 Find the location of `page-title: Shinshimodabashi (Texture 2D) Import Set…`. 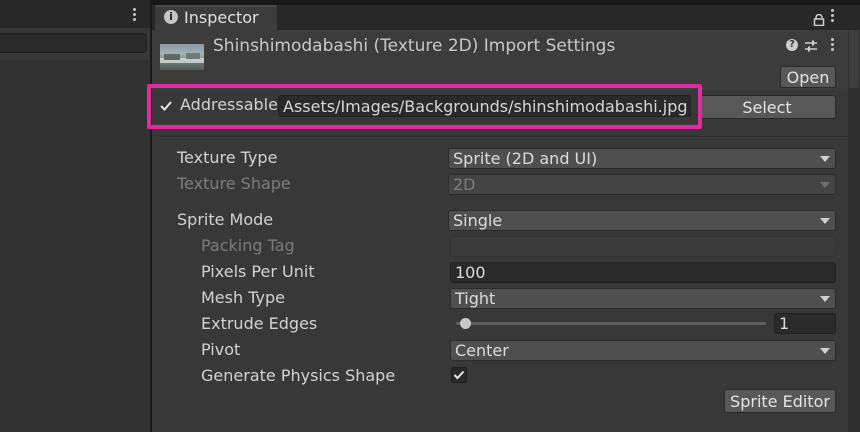

page-title: Shinshimodabashi (Texture 2D) Import Set… is located at coordinates (414, 46).